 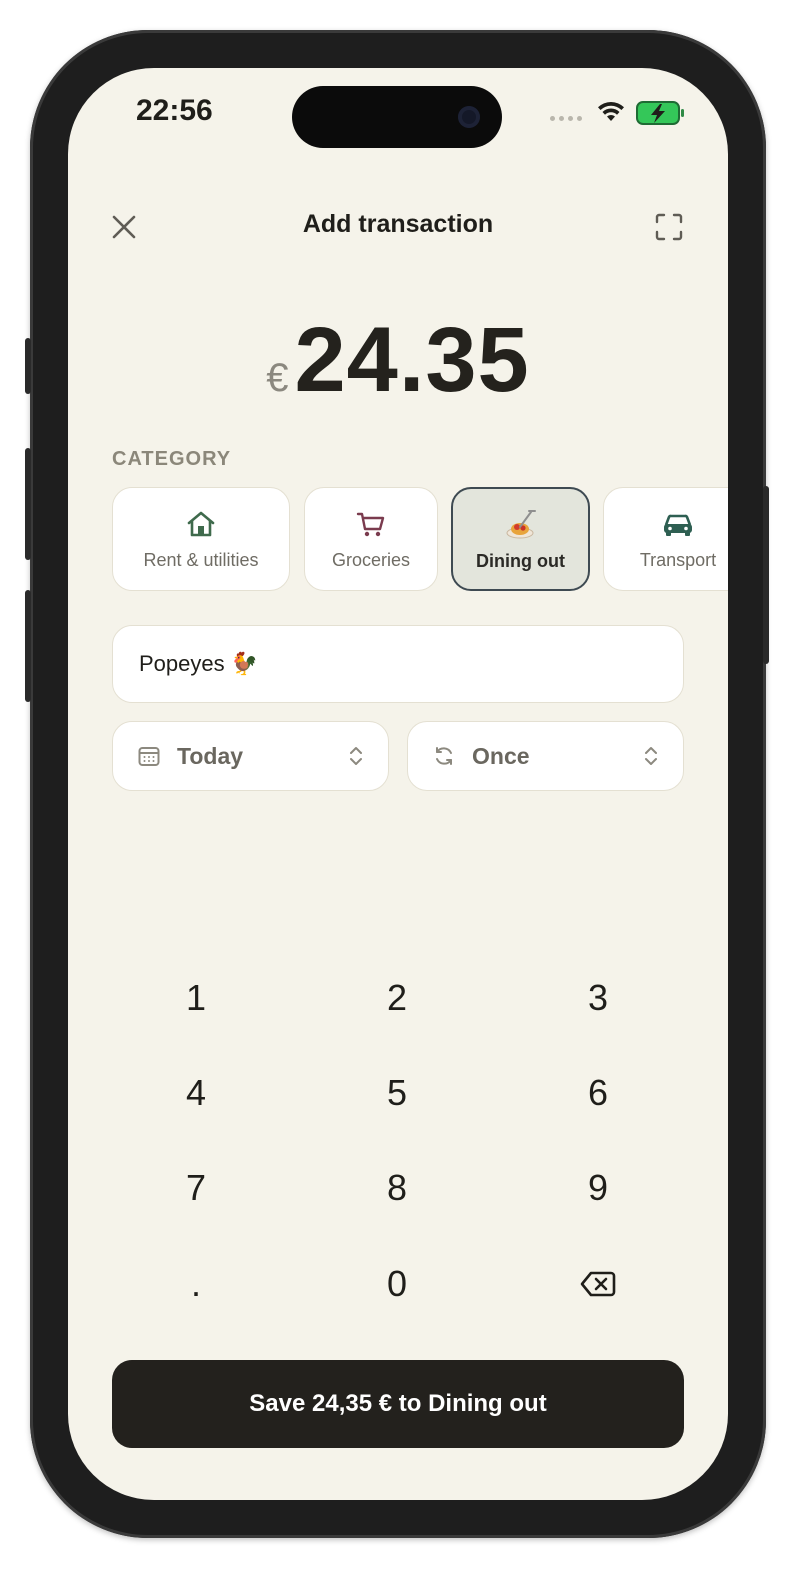 What do you see at coordinates (196, 1284) in the screenshot?
I see `key-decimal: .` at bounding box center [196, 1284].